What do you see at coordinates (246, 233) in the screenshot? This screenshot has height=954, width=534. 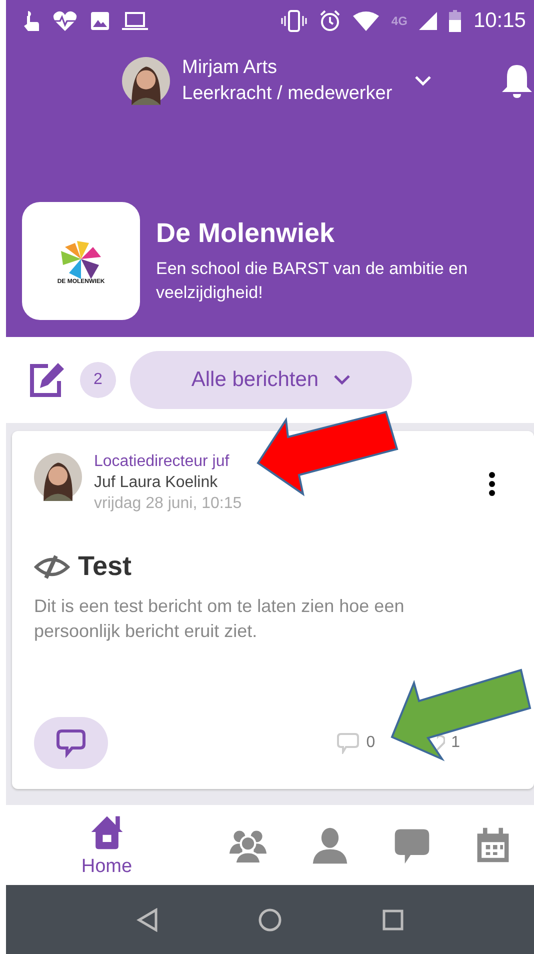 I see `school-name: De Molenwiek` at bounding box center [246, 233].